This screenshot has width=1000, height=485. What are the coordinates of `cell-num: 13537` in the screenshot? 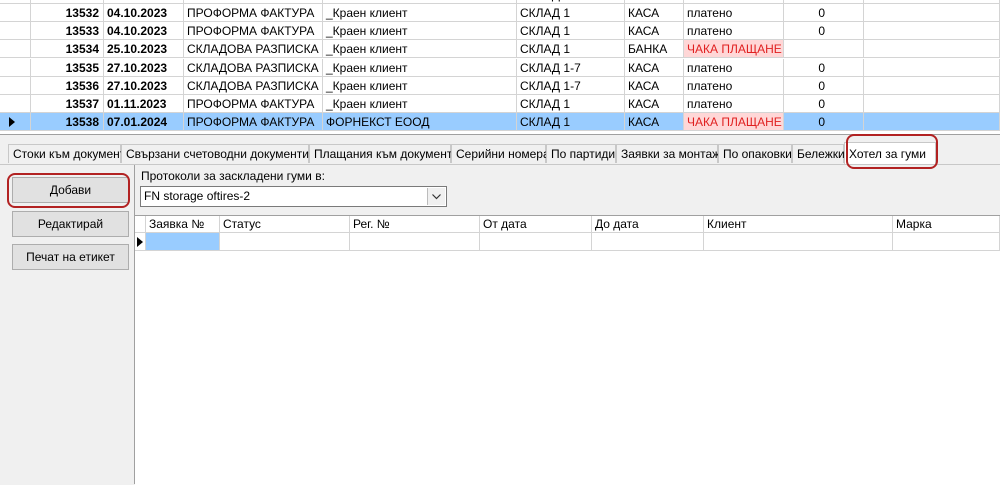 It's located at (67, 104).